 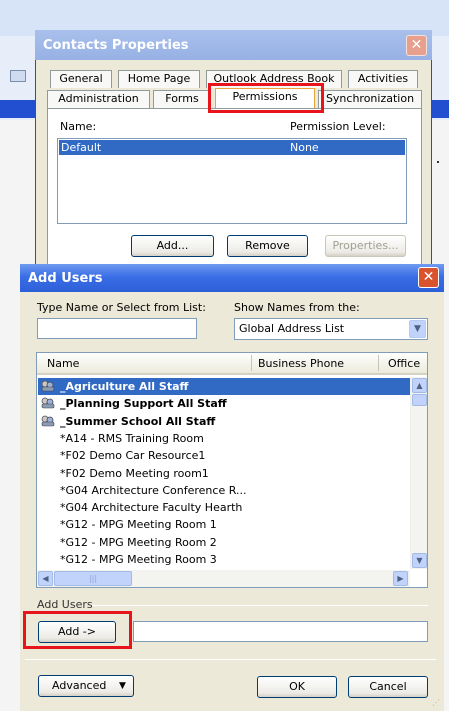 What do you see at coordinates (383, 79) in the screenshot?
I see `tab-activities: Activities` at bounding box center [383, 79].